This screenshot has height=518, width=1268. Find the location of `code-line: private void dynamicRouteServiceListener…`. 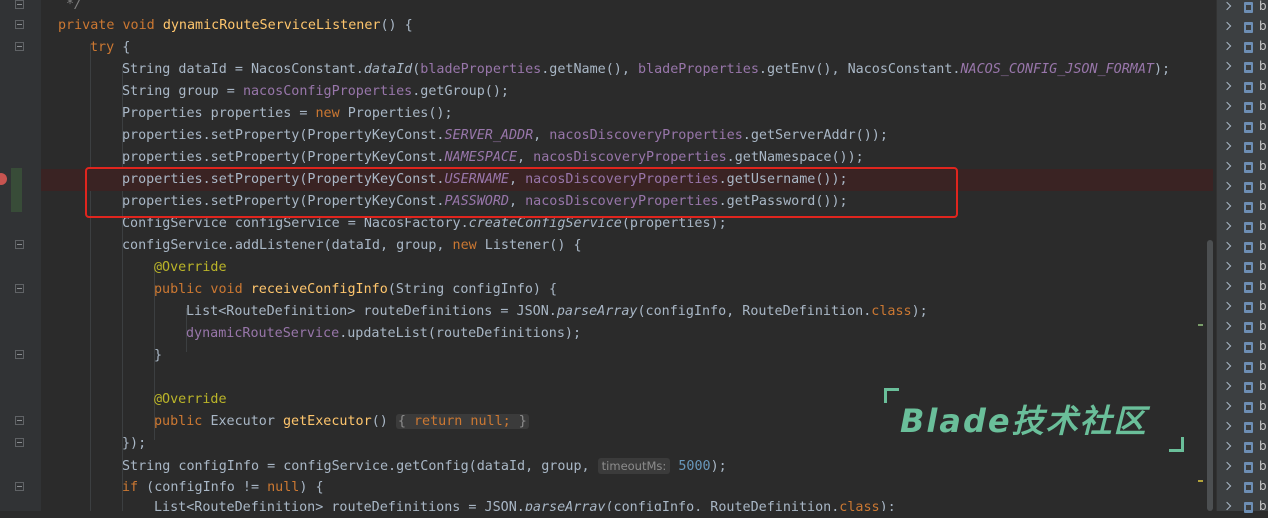

code-line: private void dynamicRouteServiceListener… is located at coordinates (235, 26).